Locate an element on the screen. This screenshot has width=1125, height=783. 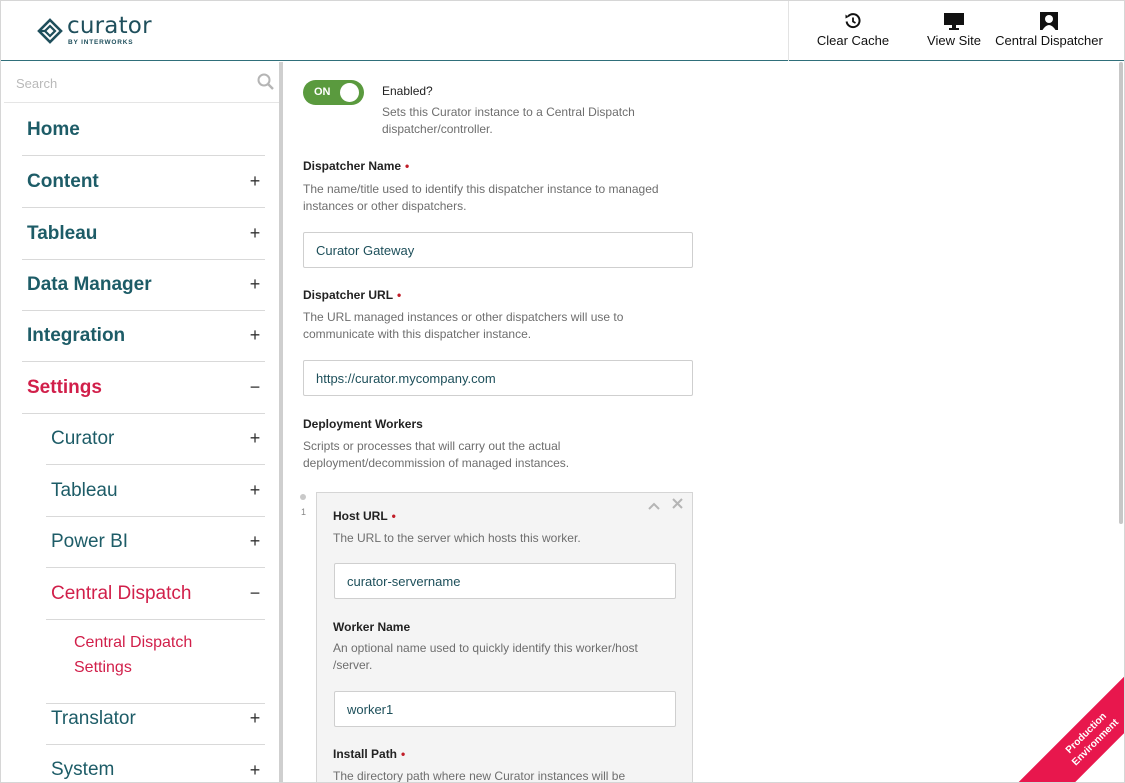
deployment-workers-label: Deployment Workers is located at coordinates (363, 424).